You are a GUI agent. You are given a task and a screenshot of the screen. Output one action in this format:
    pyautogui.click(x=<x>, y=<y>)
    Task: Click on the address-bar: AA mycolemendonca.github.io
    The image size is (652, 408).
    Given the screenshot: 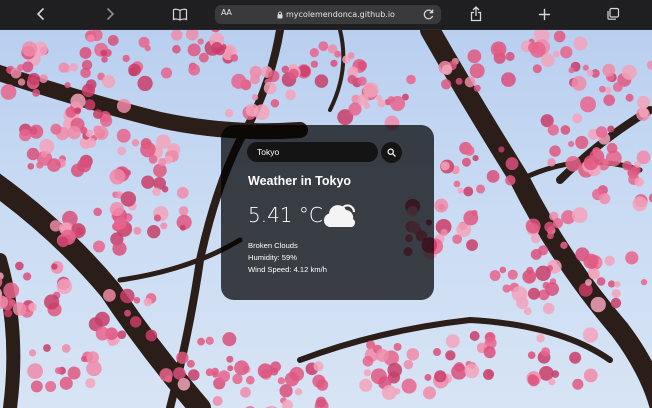 What is the action you would take?
    pyautogui.click(x=328, y=14)
    